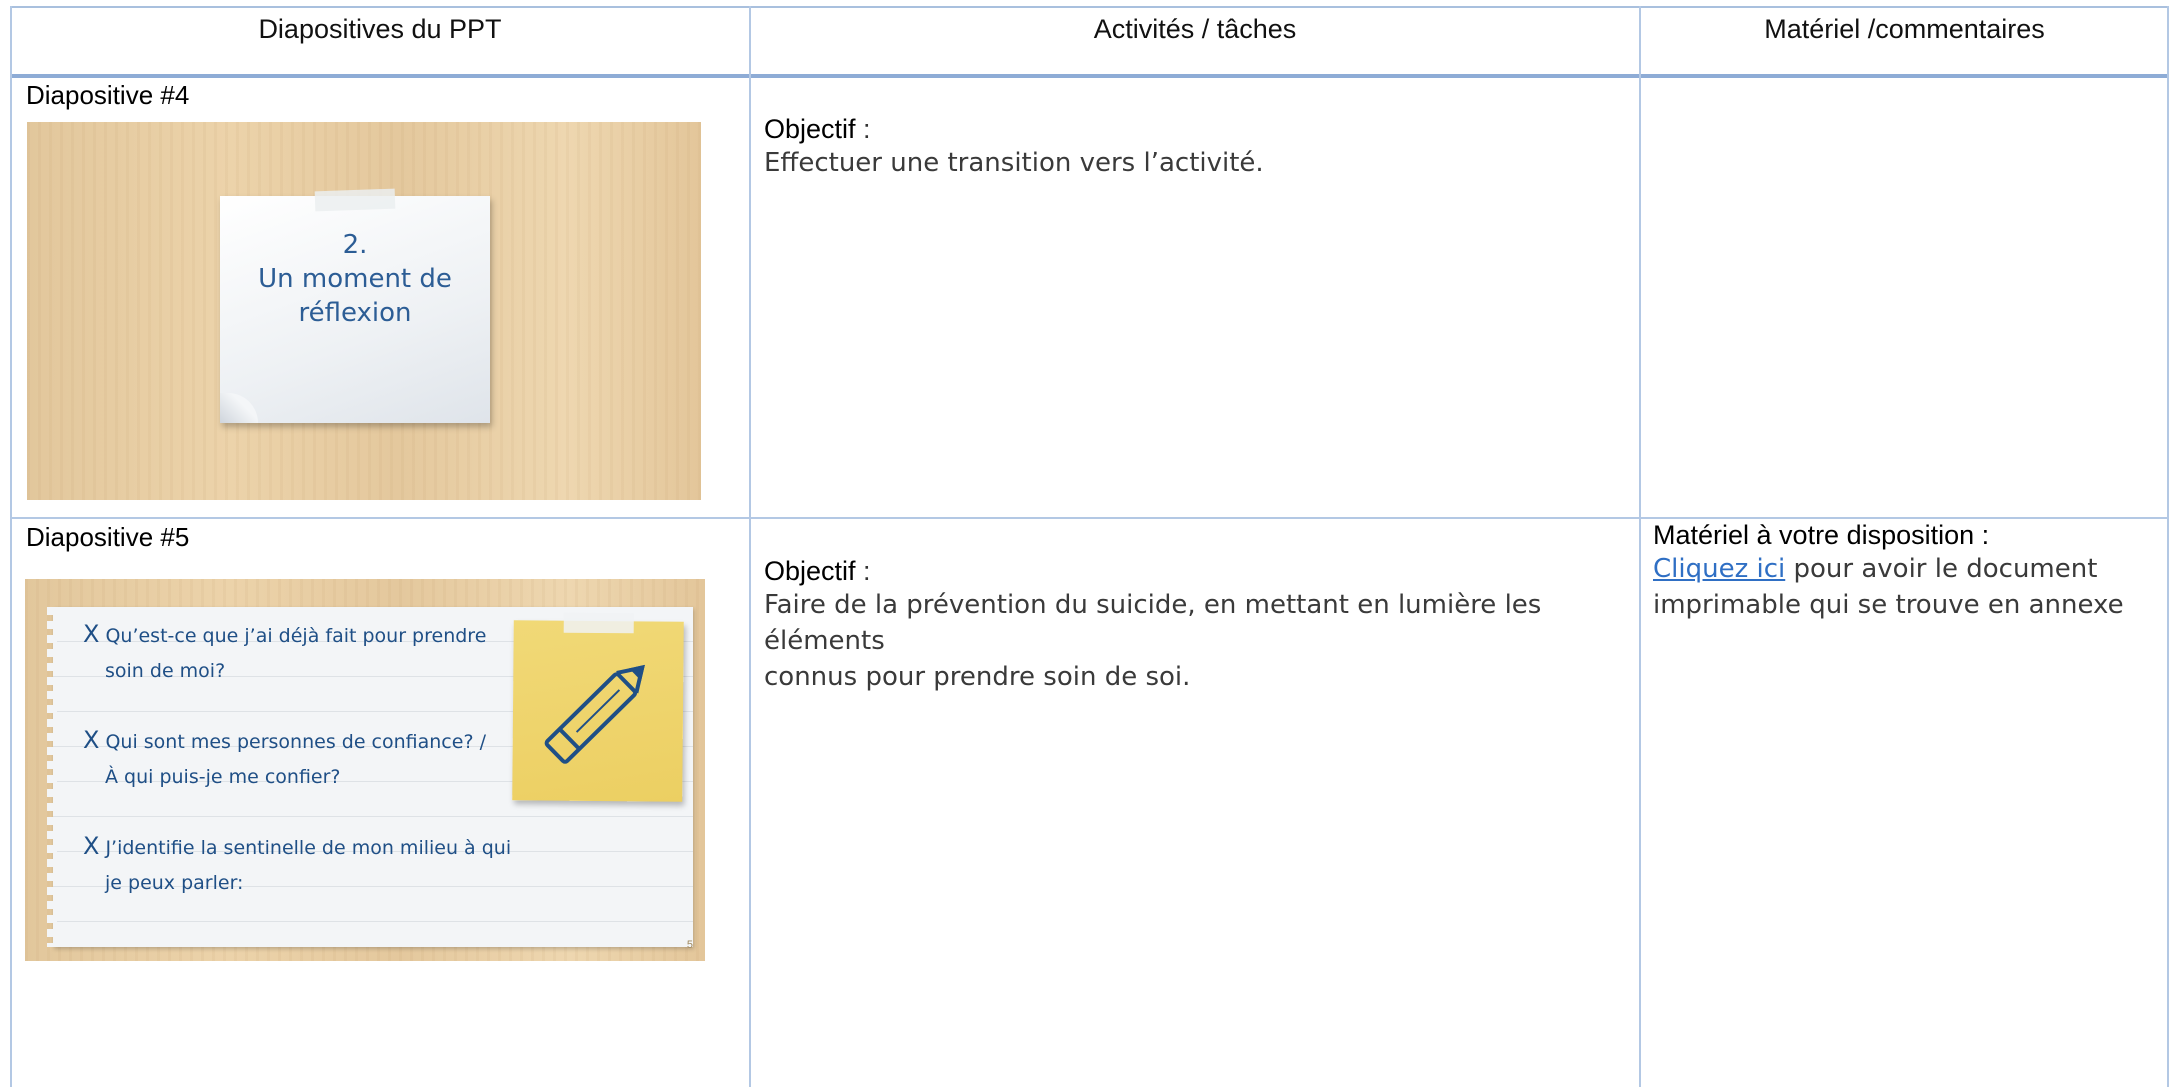  What do you see at coordinates (689, 945) in the screenshot?
I see `slide-5-page-number: 5` at bounding box center [689, 945].